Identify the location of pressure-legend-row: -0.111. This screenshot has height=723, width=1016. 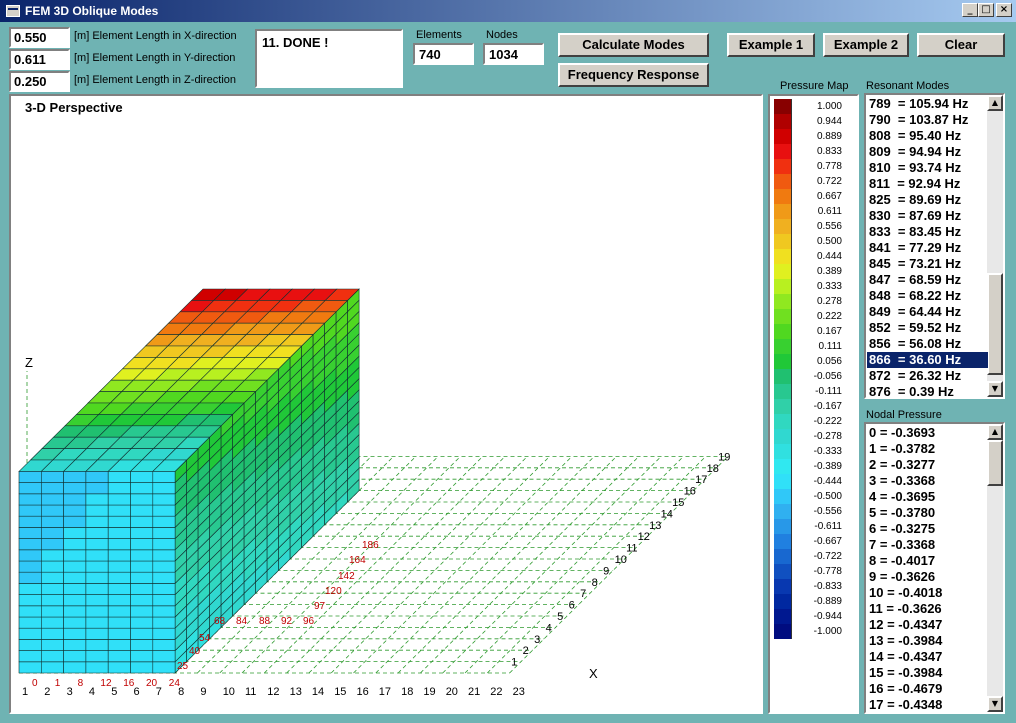
(815, 391).